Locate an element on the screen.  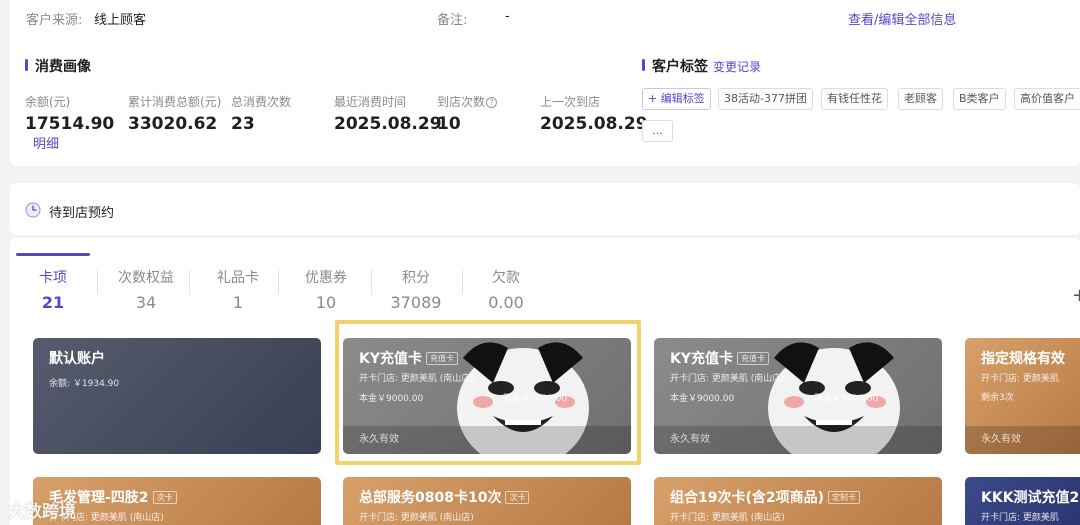
source-label: 客户来源: is located at coordinates (54, 20).